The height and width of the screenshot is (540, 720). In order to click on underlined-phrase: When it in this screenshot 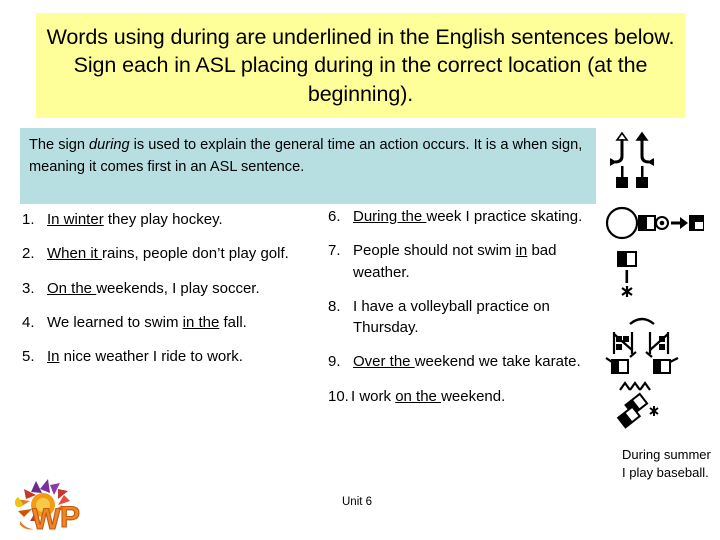, I will do `click(75, 254)`.